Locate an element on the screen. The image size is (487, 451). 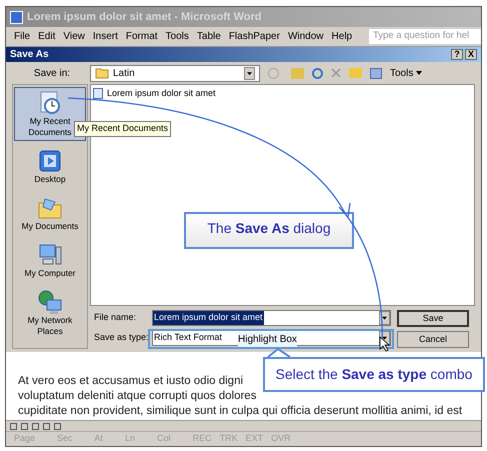
status-field: Page is located at coordinates (25, 439).